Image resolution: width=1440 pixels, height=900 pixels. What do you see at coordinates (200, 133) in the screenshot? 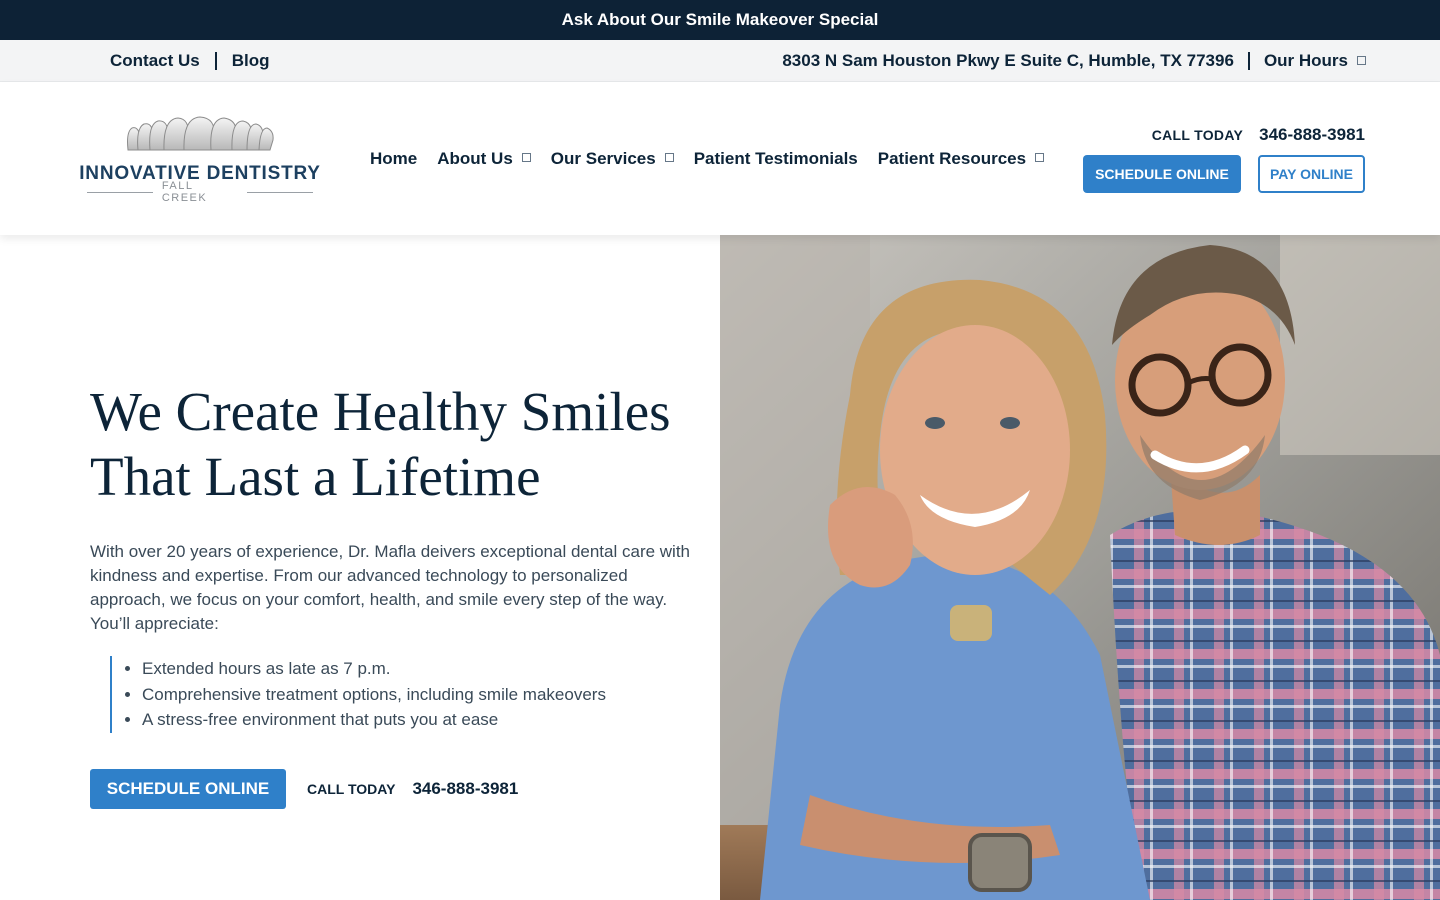
I see `teeth-logo-icon` at bounding box center [200, 133].